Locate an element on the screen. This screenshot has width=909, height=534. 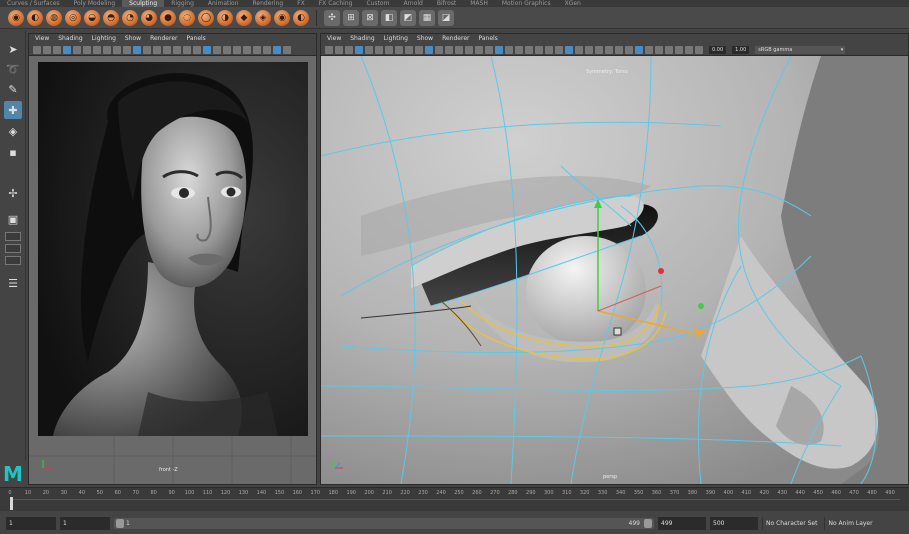
shelf-tool-icon: ◪ is located at coordinates (446, 17).